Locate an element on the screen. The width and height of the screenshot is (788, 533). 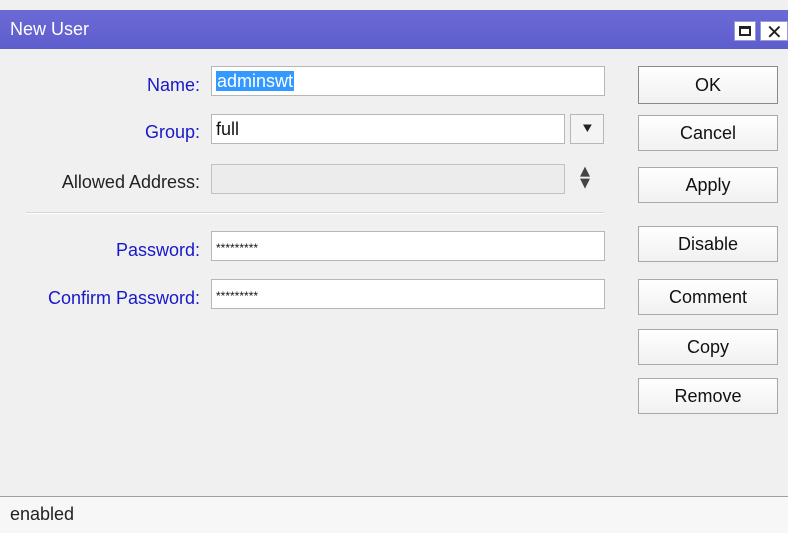
close-button: ✕ is located at coordinates (774, 32).